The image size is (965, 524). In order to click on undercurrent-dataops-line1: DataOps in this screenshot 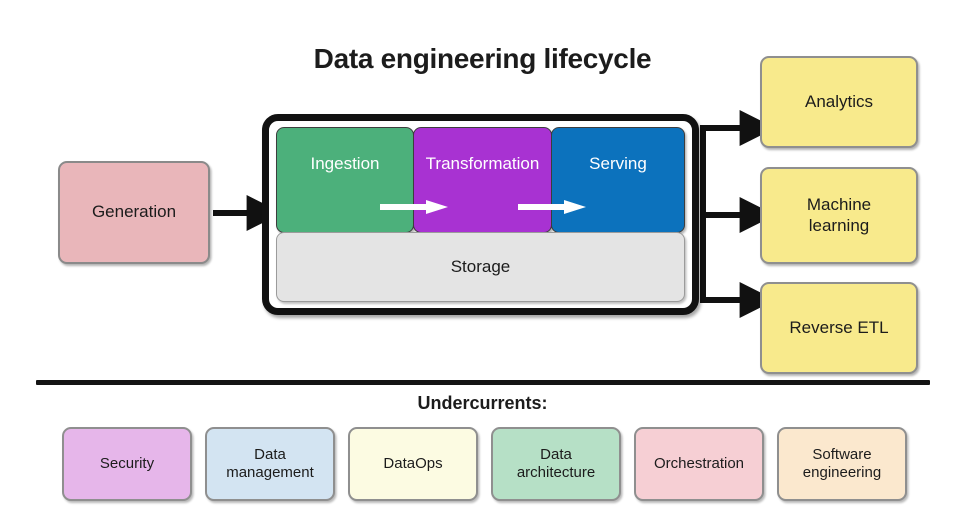, I will do `click(413, 463)`.